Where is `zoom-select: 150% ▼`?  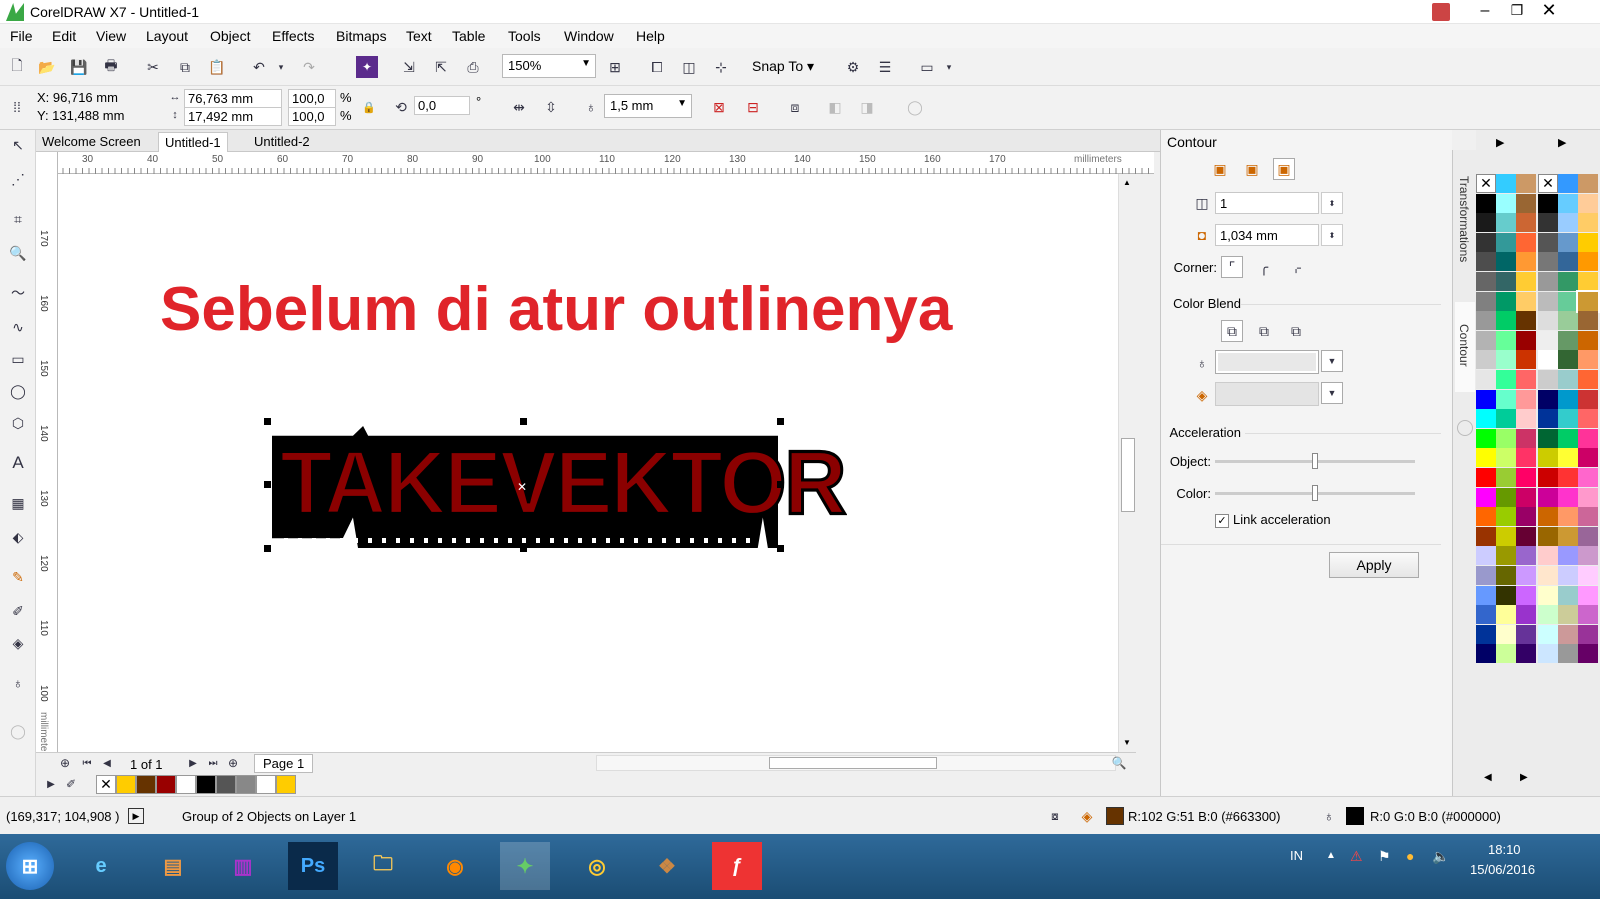 zoom-select: 150% ▼ is located at coordinates (549, 66).